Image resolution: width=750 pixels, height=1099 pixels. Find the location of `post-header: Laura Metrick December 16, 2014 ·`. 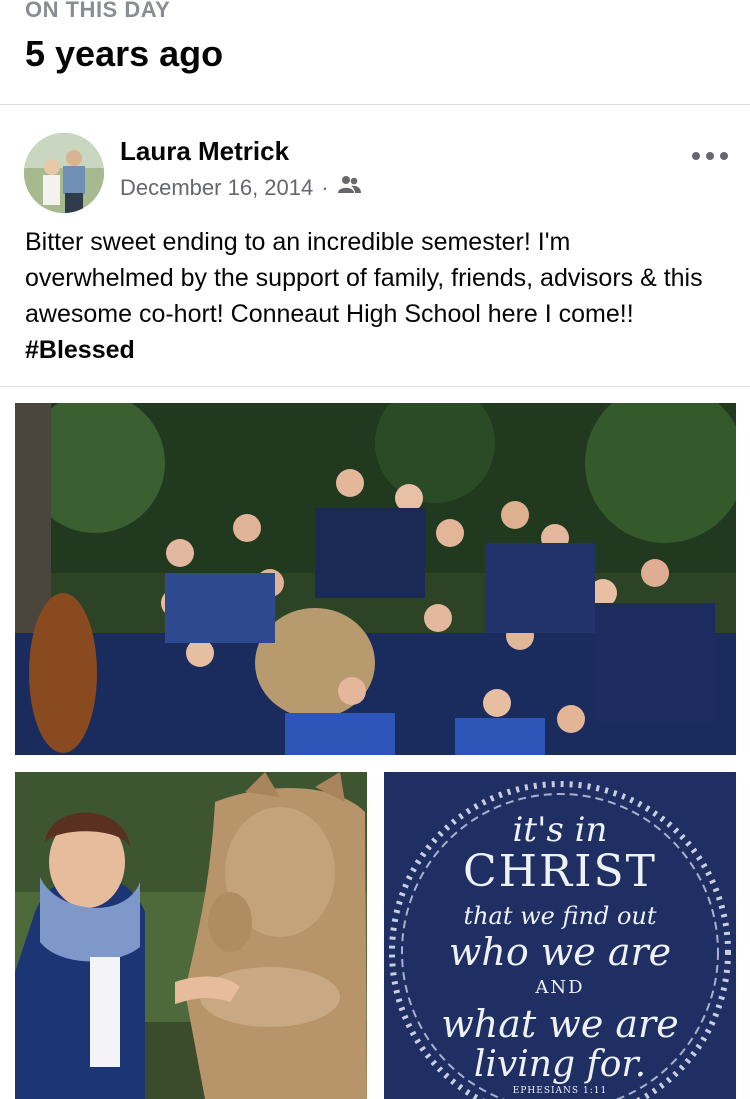

post-header: Laura Metrick December 16, 2014 · is located at coordinates (375, 172).